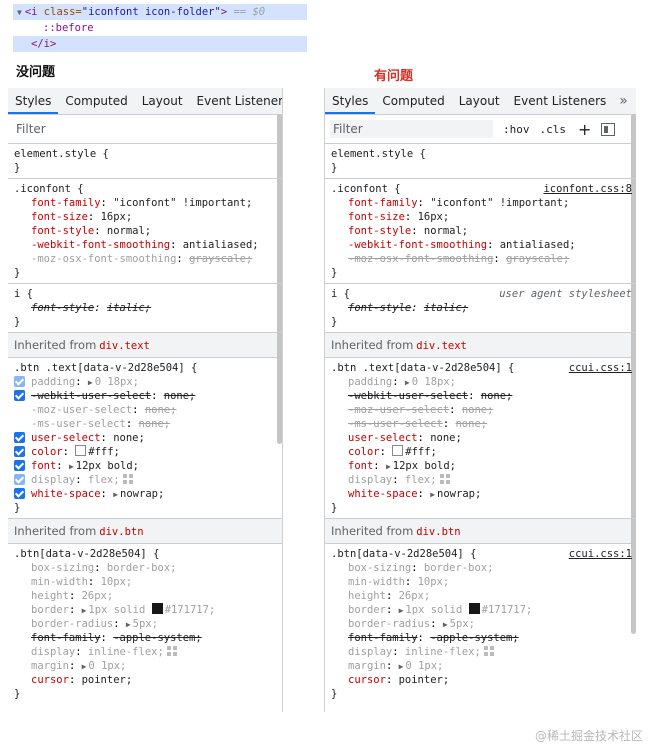 Image resolution: width=651 pixels, height=750 pixels. What do you see at coordinates (587, 189) in the screenshot?
I see `source-link: iconfont.css:8` at bounding box center [587, 189].